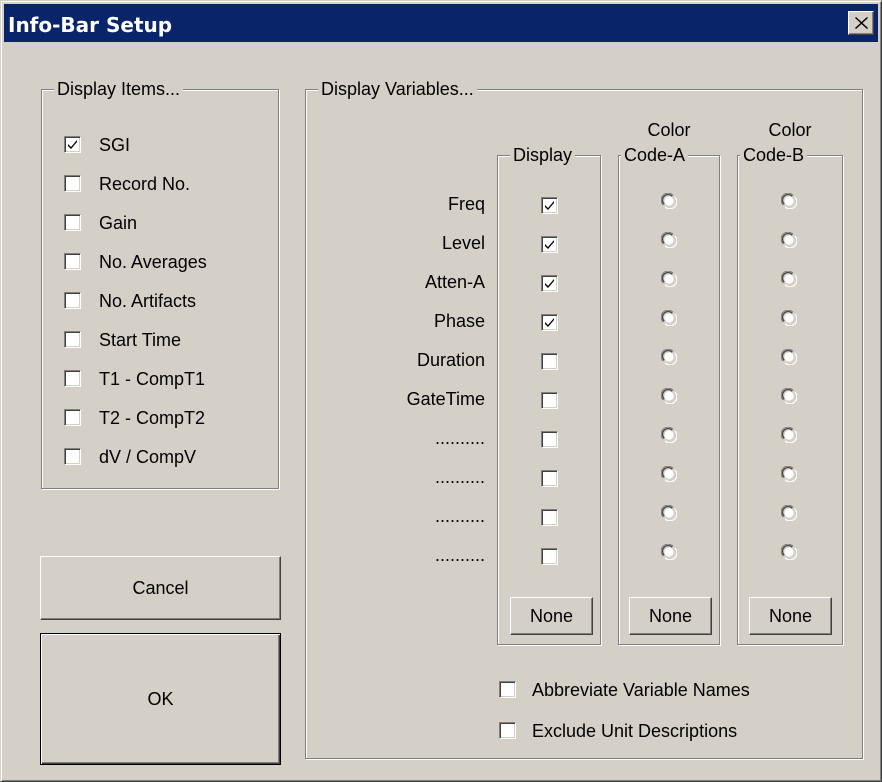 This screenshot has width=882, height=782. Describe the element at coordinates (140, 340) in the screenshot. I see `display-item-label: Start Time` at that location.